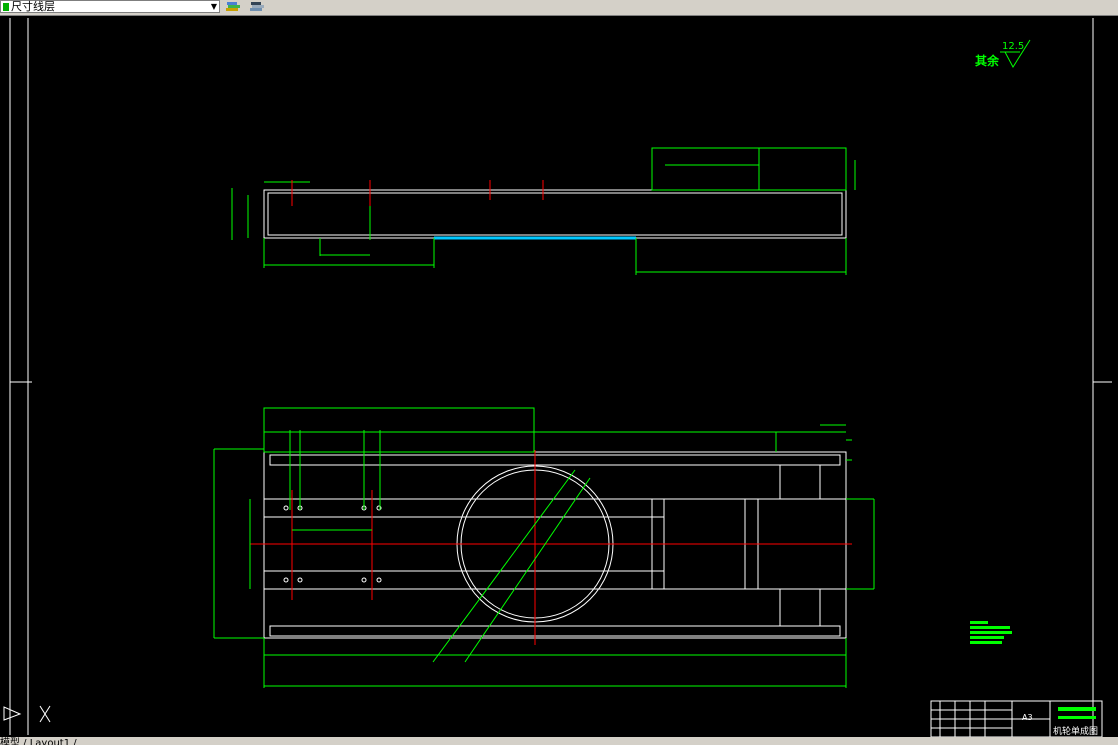 Image resolution: width=1118 pixels, height=745 pixels. I want to click on layout-tabs: 模型 / Layout1 /, so click(38, 741).